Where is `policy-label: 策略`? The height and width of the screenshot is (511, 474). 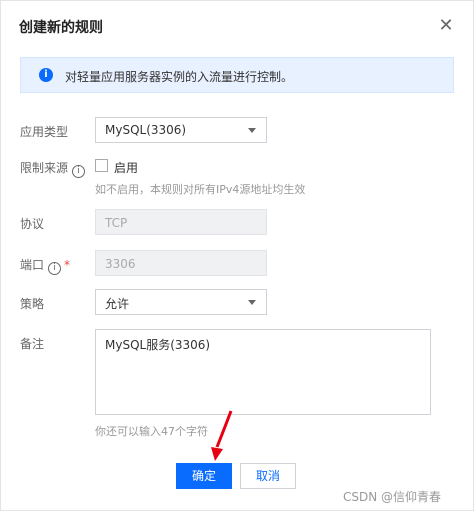
policy-label: 策略 is located at coordinates (32, 304).